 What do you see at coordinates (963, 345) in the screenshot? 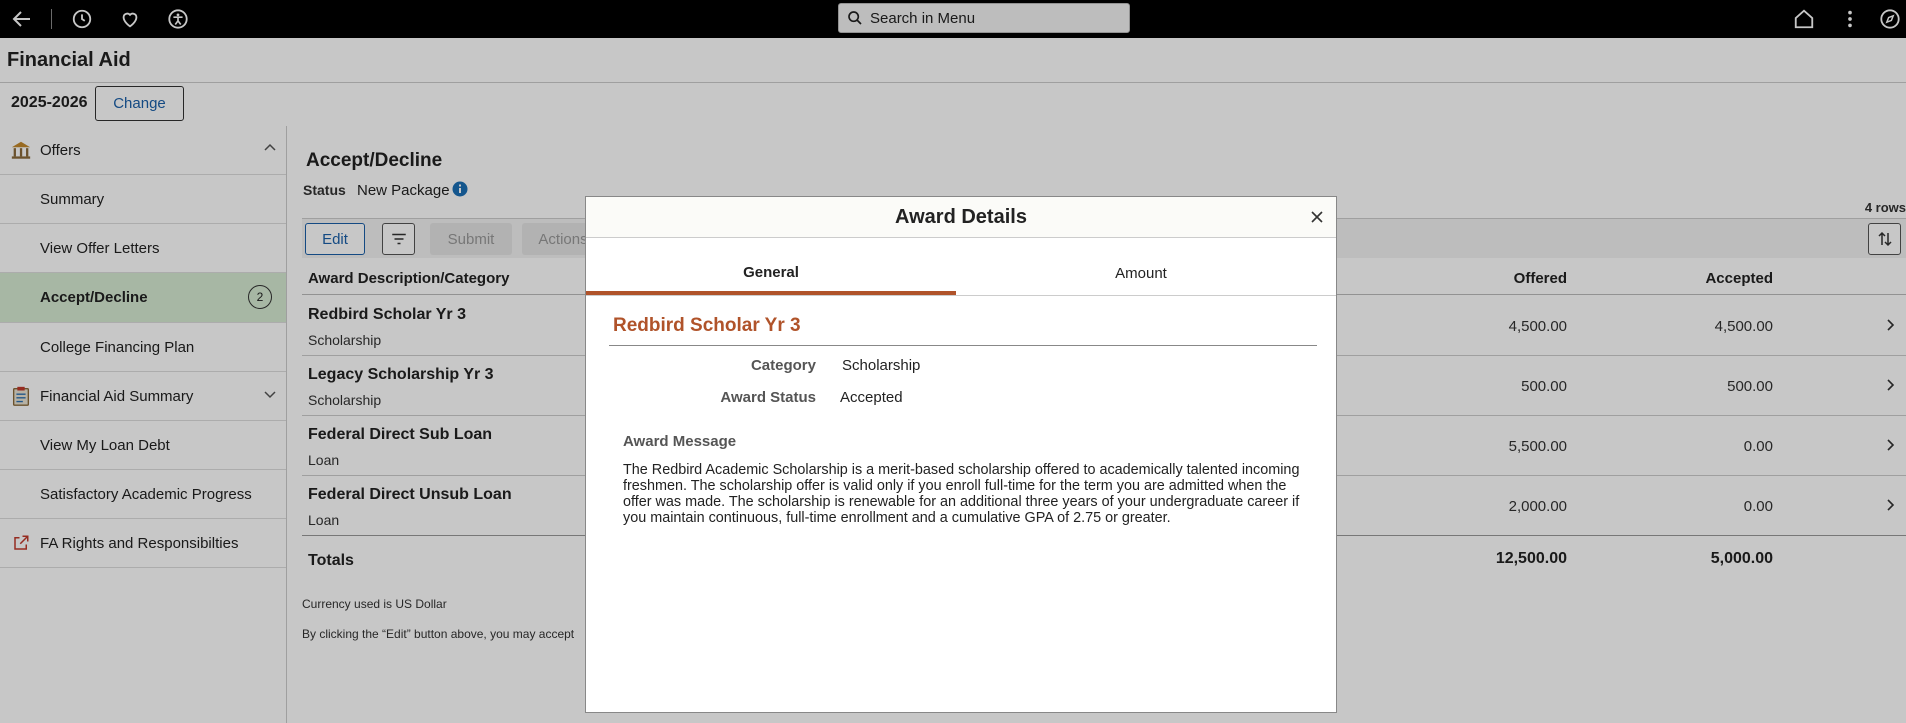
I see `divider` at bounding box center [963, 345].